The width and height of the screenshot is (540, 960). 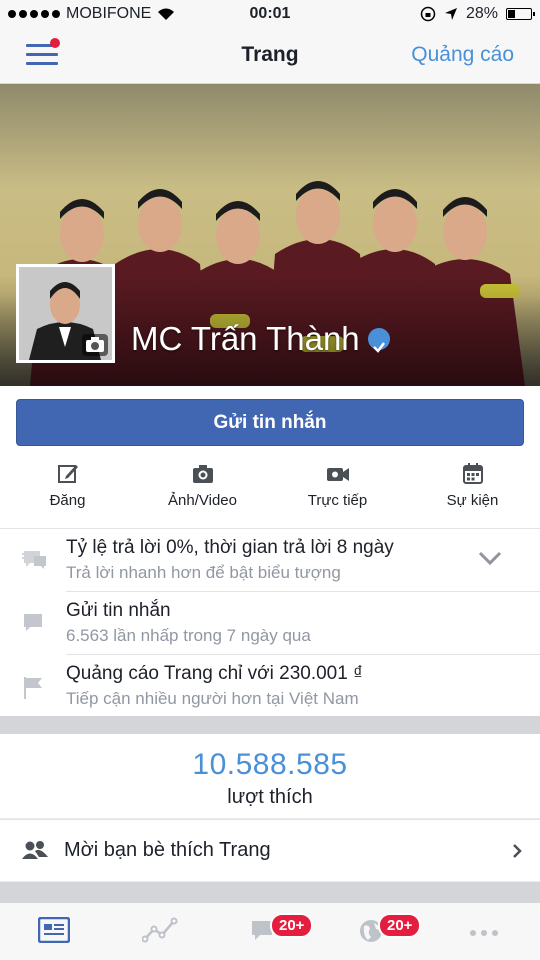 I want to click on change-photo-camera-icon, so click(x=95, y=345).